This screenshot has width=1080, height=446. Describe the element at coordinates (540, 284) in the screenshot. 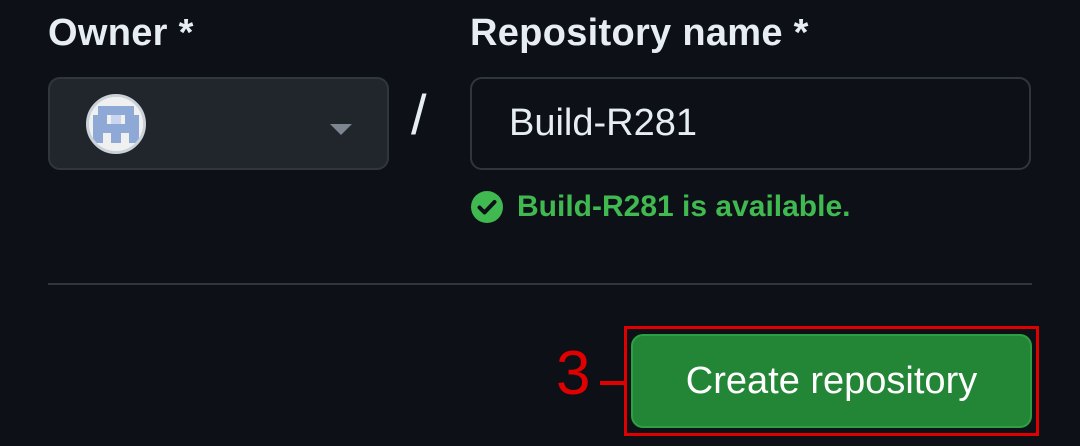

I see `section-divider` at that location.